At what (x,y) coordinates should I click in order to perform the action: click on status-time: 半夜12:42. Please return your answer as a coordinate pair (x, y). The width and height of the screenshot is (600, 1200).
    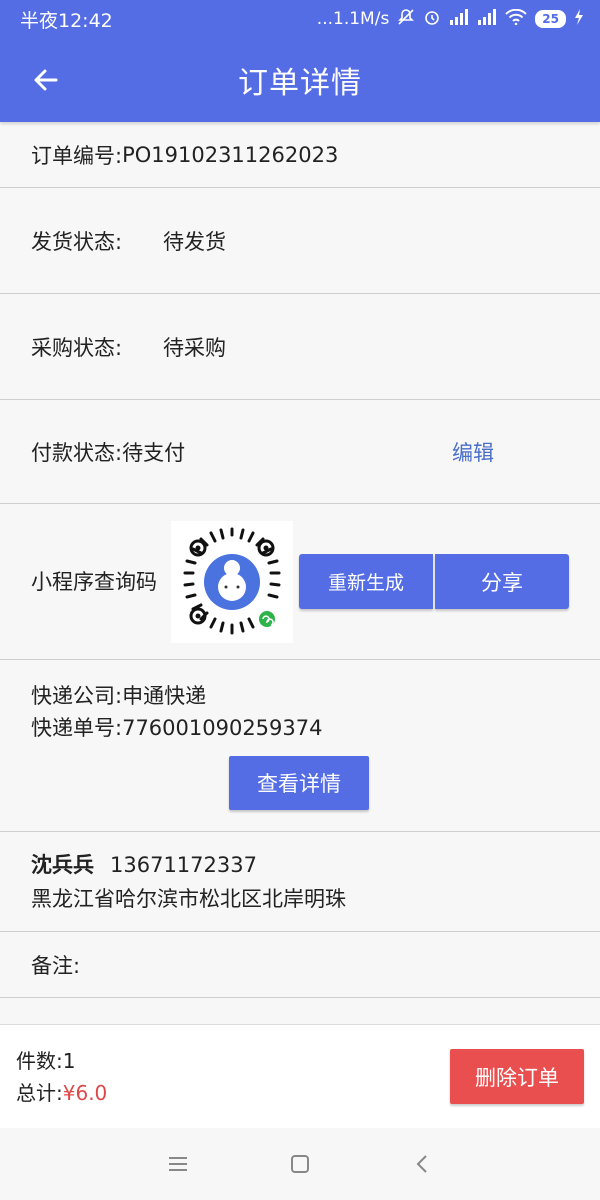
    Looking at the image, I should click on (66, 20).